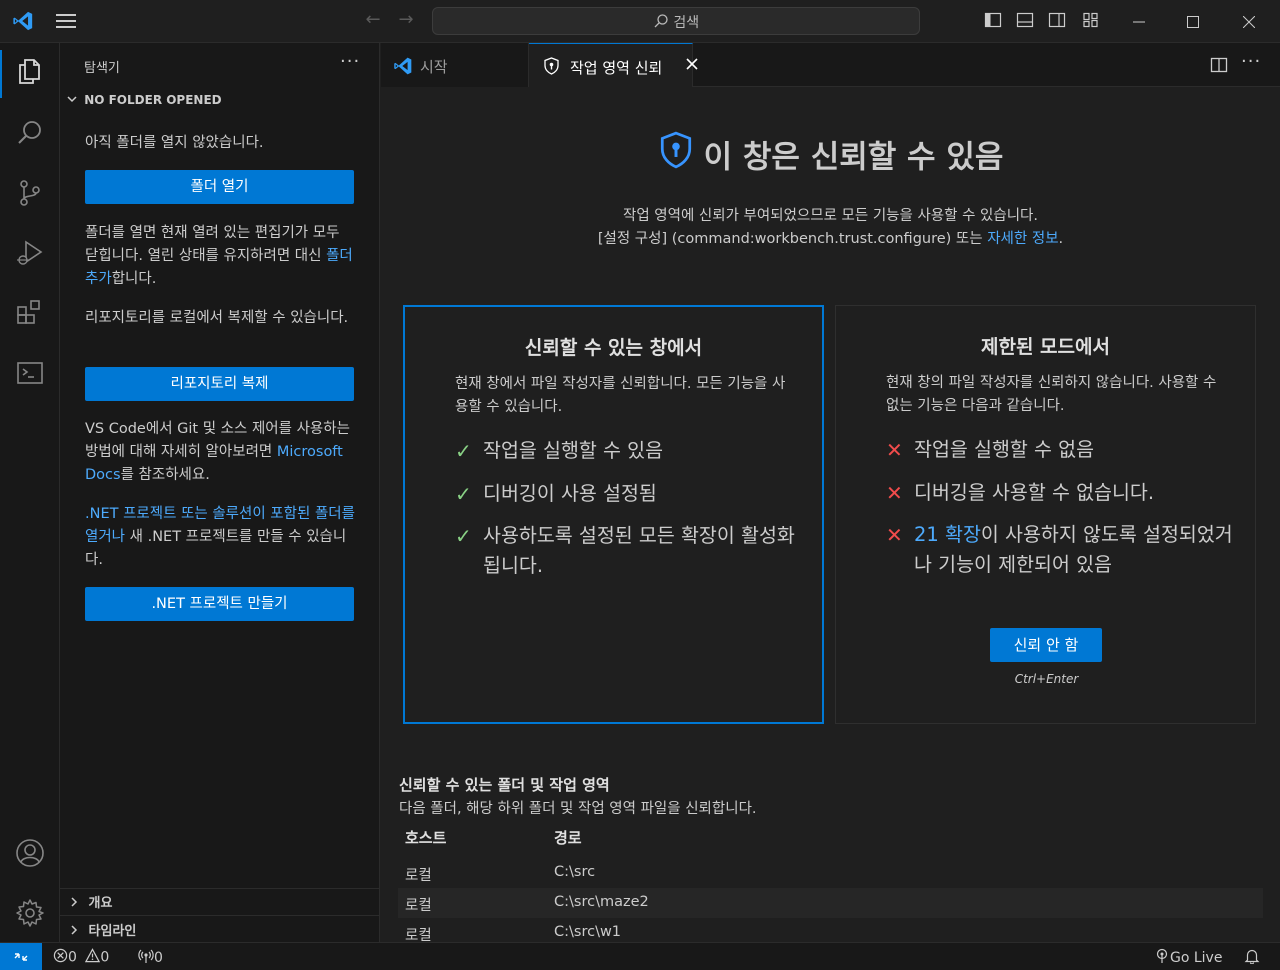 The image size is (1280, 970). What do you see at coordinates (219, 384) in the screenshot?
I see `clone-repository-button: 리포지토리 복제` at bounding box center [219, 384].